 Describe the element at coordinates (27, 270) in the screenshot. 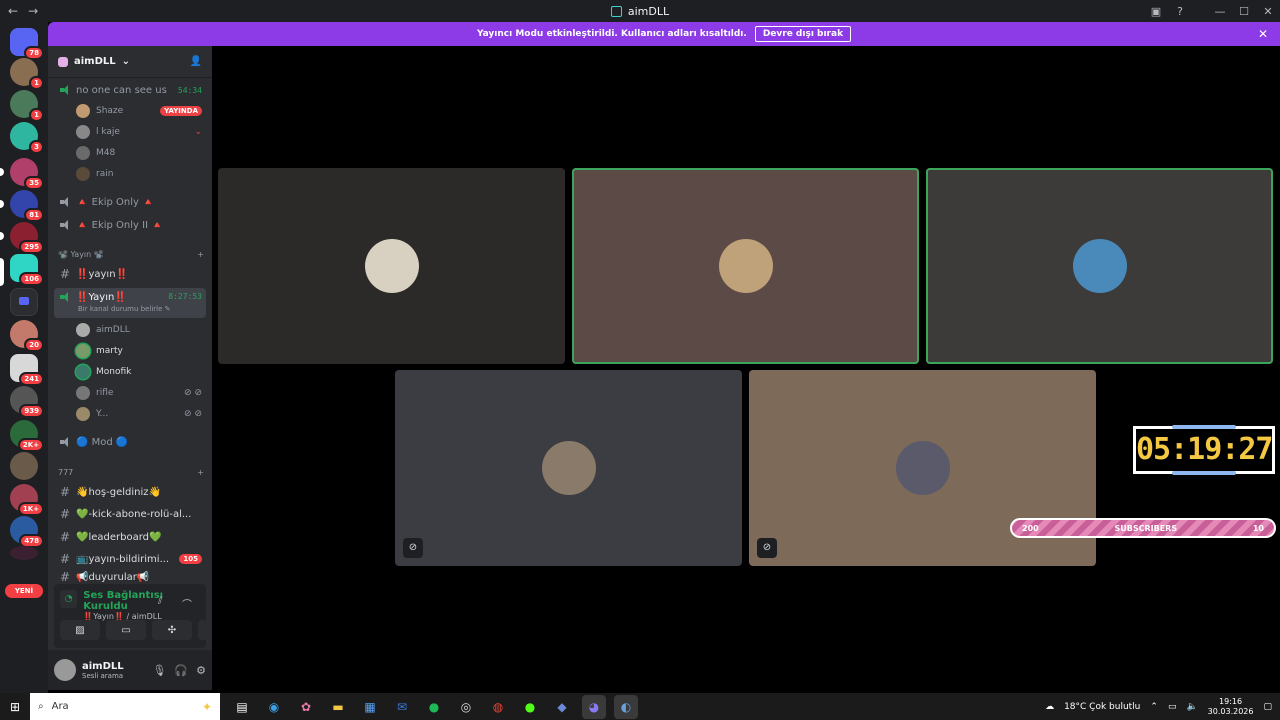

I see `server-icon-active: 106` at that location.